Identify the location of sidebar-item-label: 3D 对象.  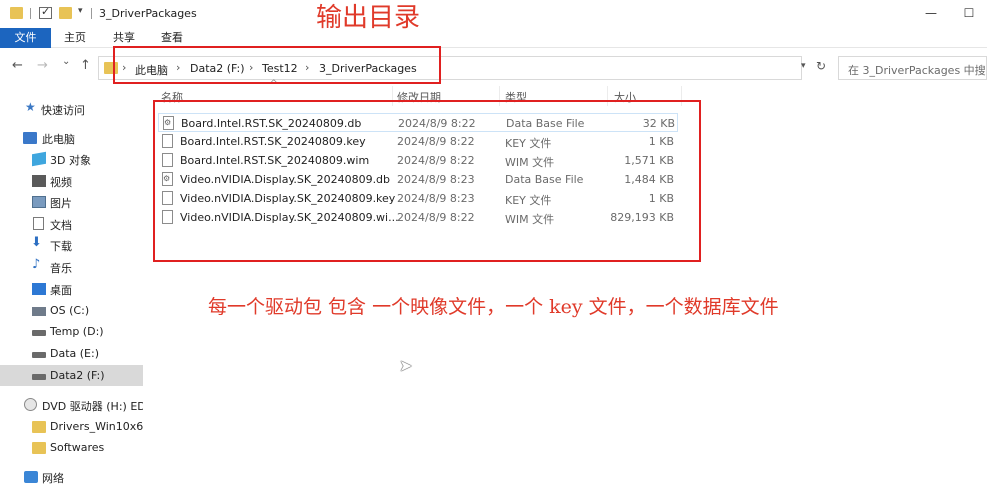
(70, 160).